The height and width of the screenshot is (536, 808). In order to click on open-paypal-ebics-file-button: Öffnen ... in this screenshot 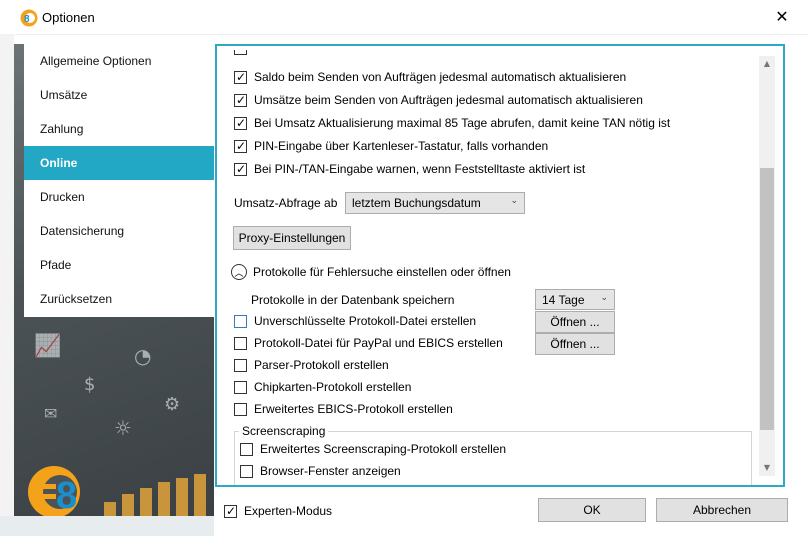, I will do `click(575, 344)`.